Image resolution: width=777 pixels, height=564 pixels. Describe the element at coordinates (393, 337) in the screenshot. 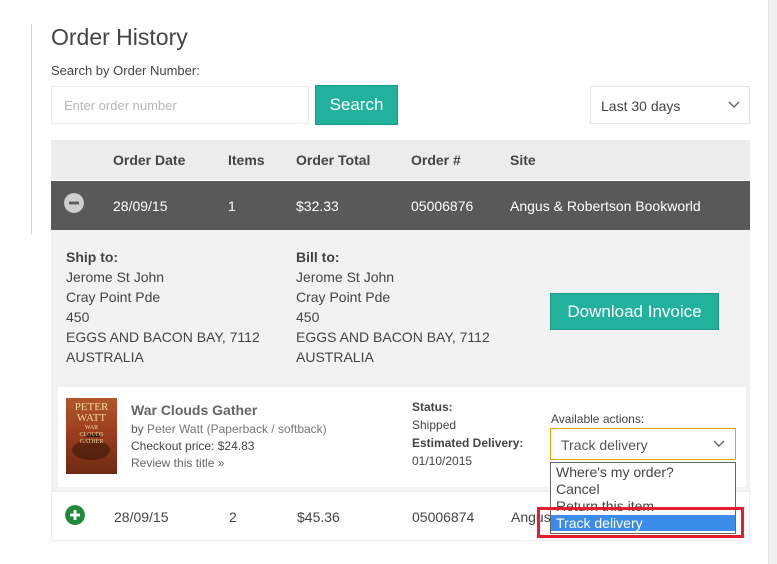

I see `bill-to-line: EGGS AND BACON BAY, 7112` at that location.